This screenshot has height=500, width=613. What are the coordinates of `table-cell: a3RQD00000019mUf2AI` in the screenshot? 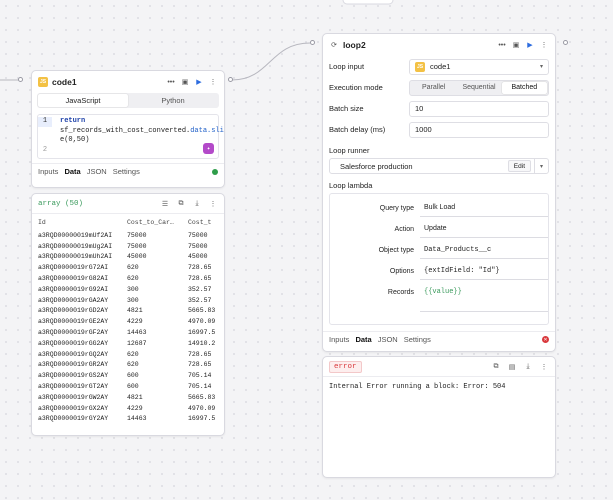 It's located at (75, 235).